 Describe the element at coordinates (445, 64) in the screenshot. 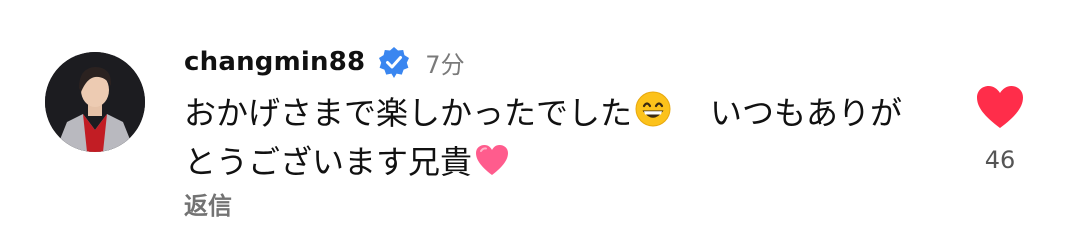

I see `comment-time: 7分` at that location.